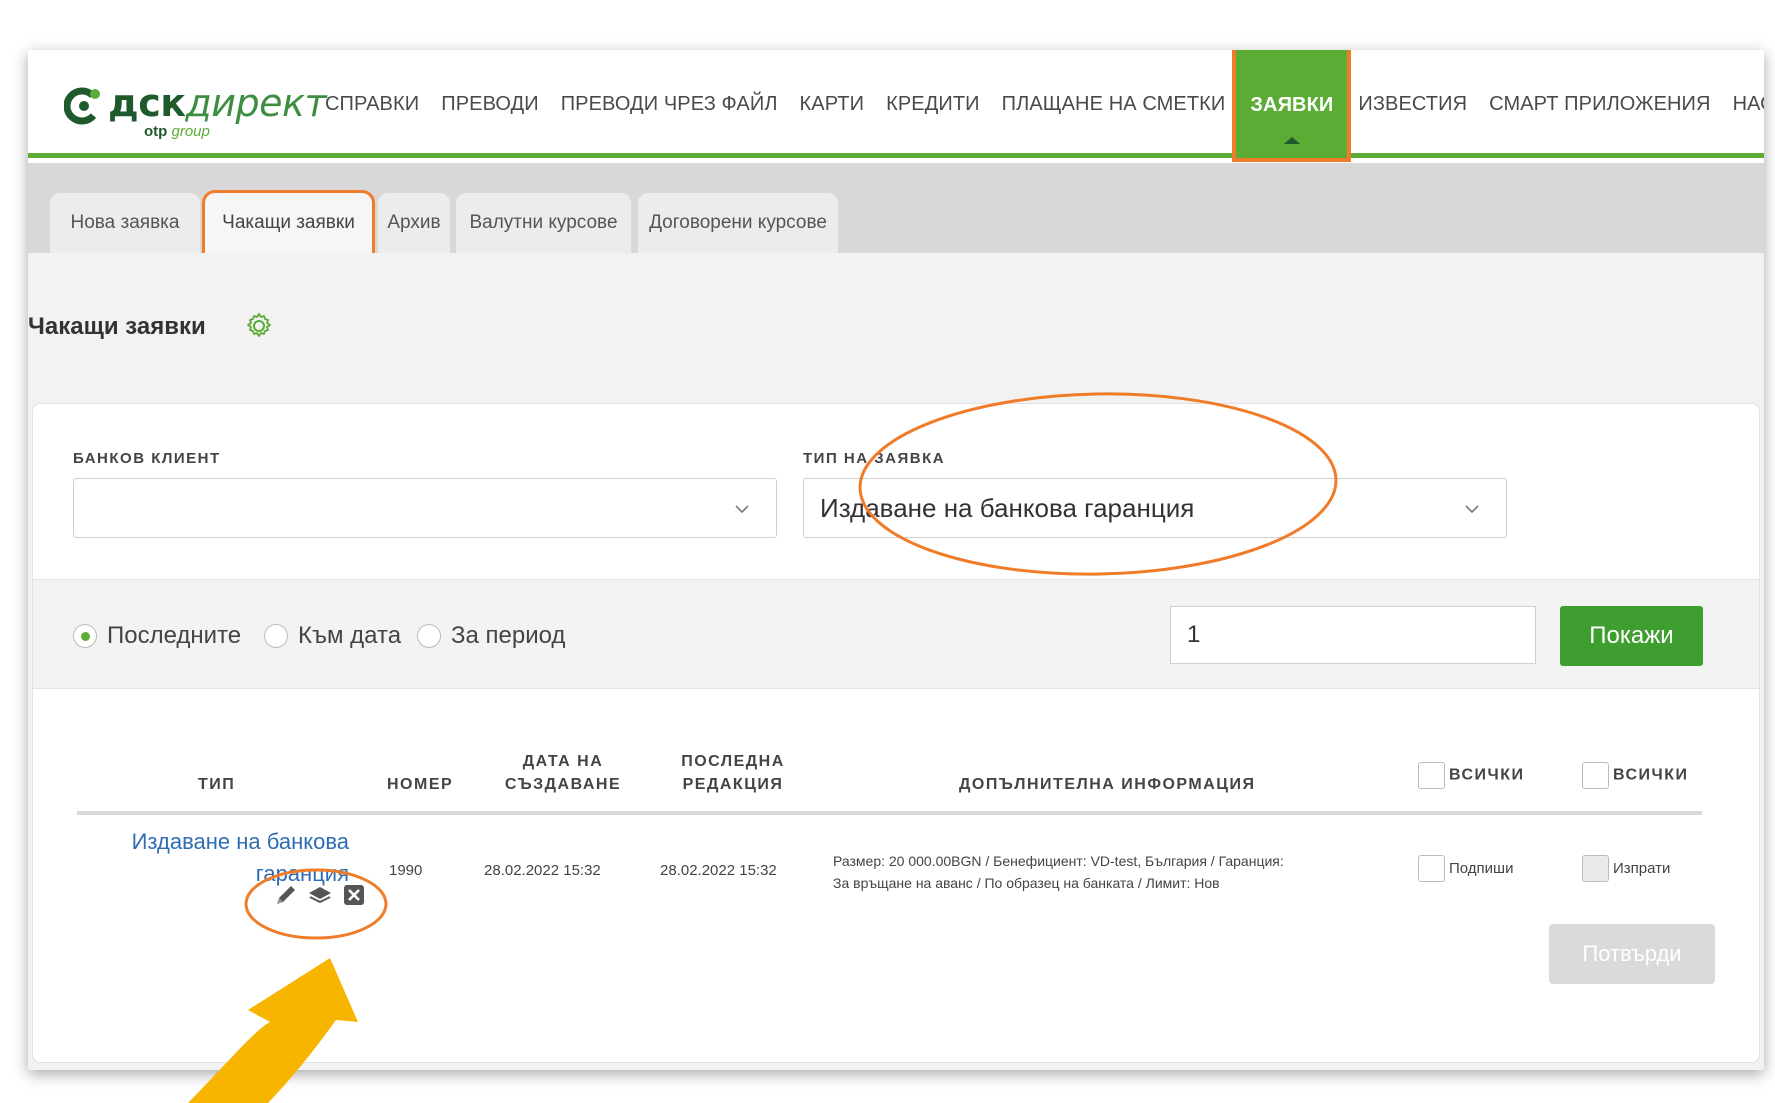  I want to click on pencil-icon, so click(286, 895).